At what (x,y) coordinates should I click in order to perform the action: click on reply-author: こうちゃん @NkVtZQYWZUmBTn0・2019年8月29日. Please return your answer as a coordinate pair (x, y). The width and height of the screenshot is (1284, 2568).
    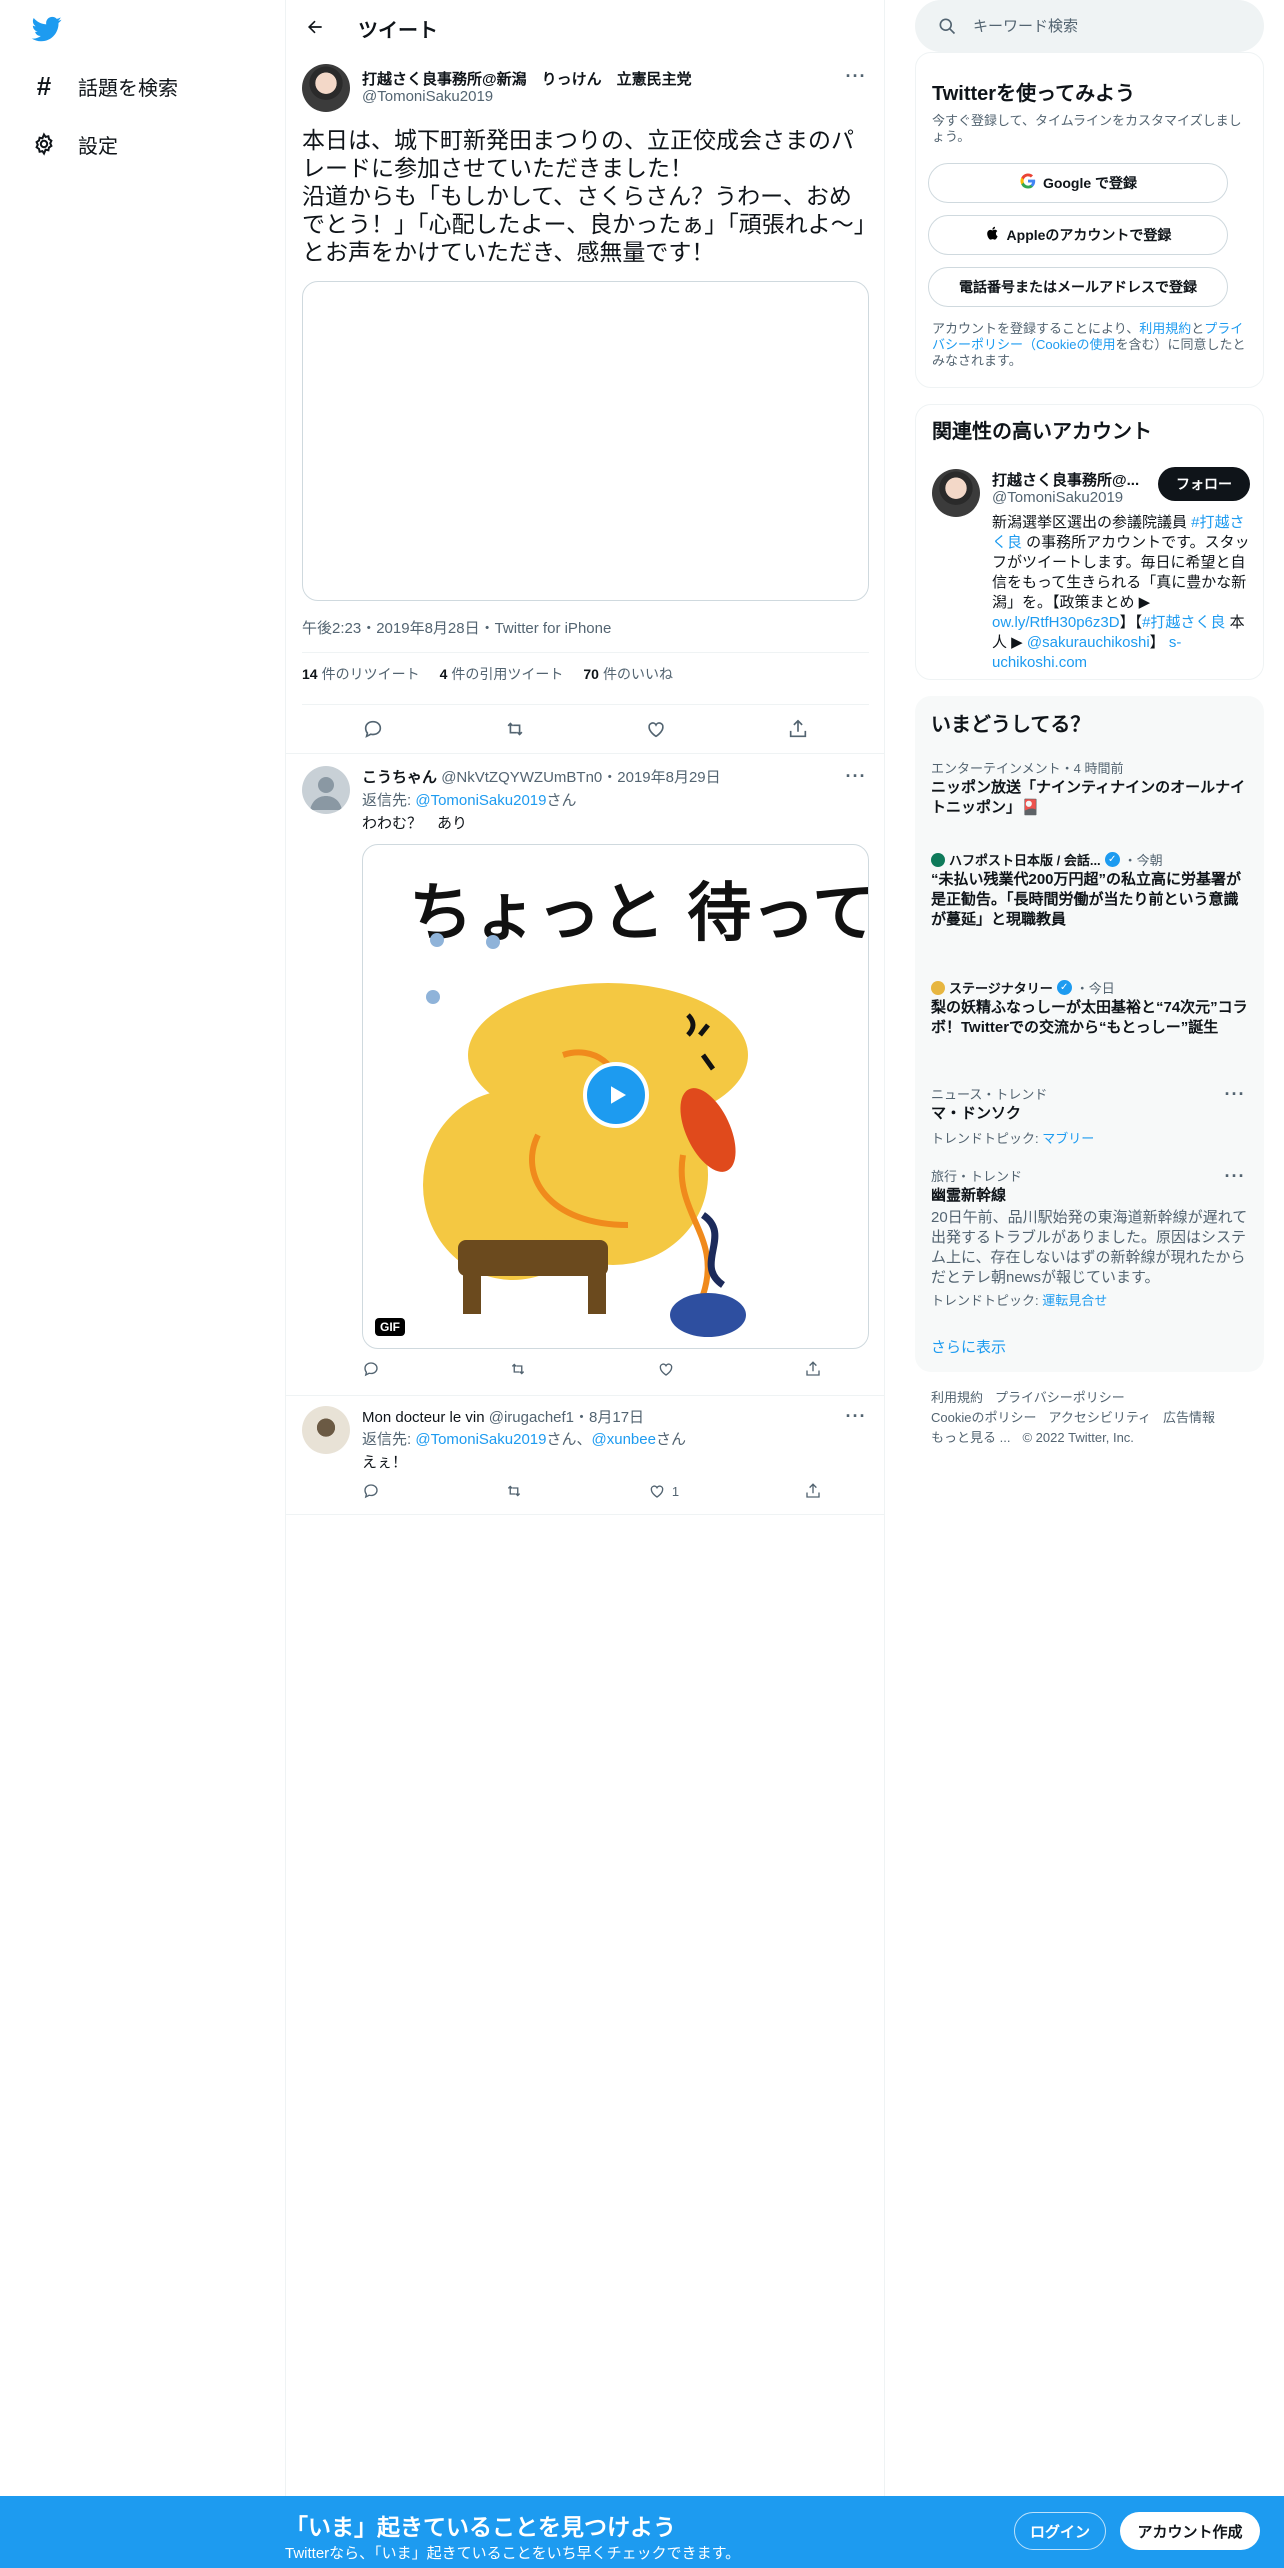
    Looking at the image, I should click on (541, 776).